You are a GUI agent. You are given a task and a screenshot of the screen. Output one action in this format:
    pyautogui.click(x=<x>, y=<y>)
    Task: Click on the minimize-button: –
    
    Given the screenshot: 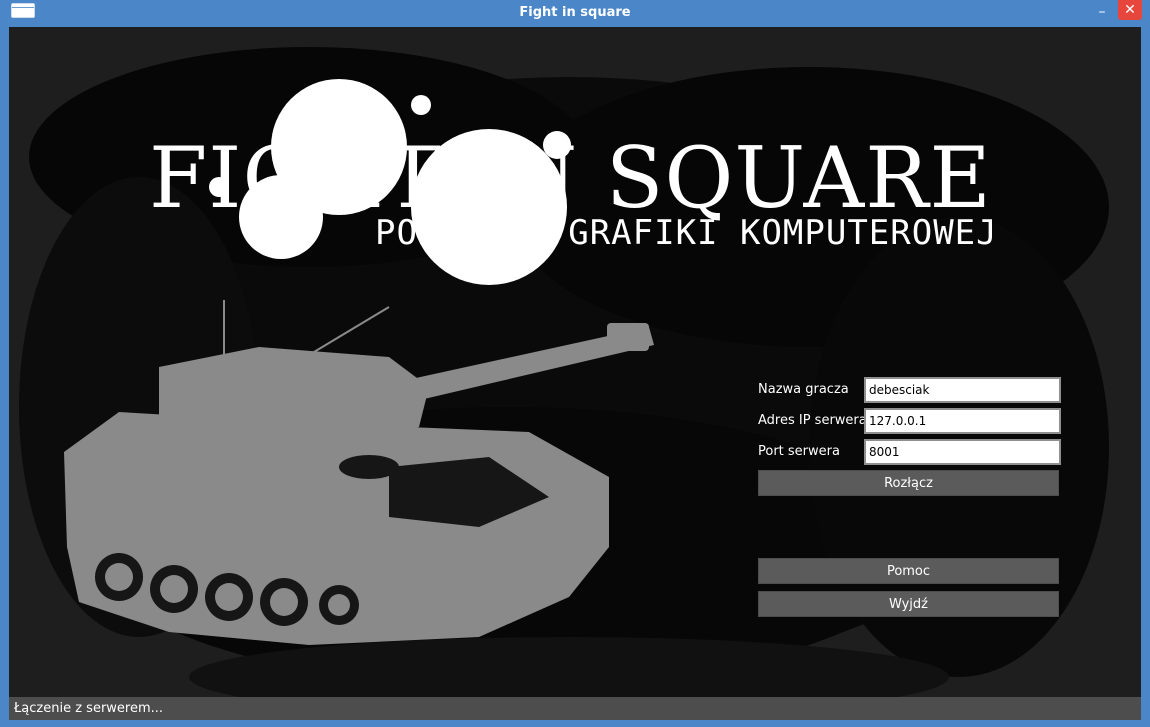 What is the action you would take?
    pyautogui.click(x=1102, y=13)
    